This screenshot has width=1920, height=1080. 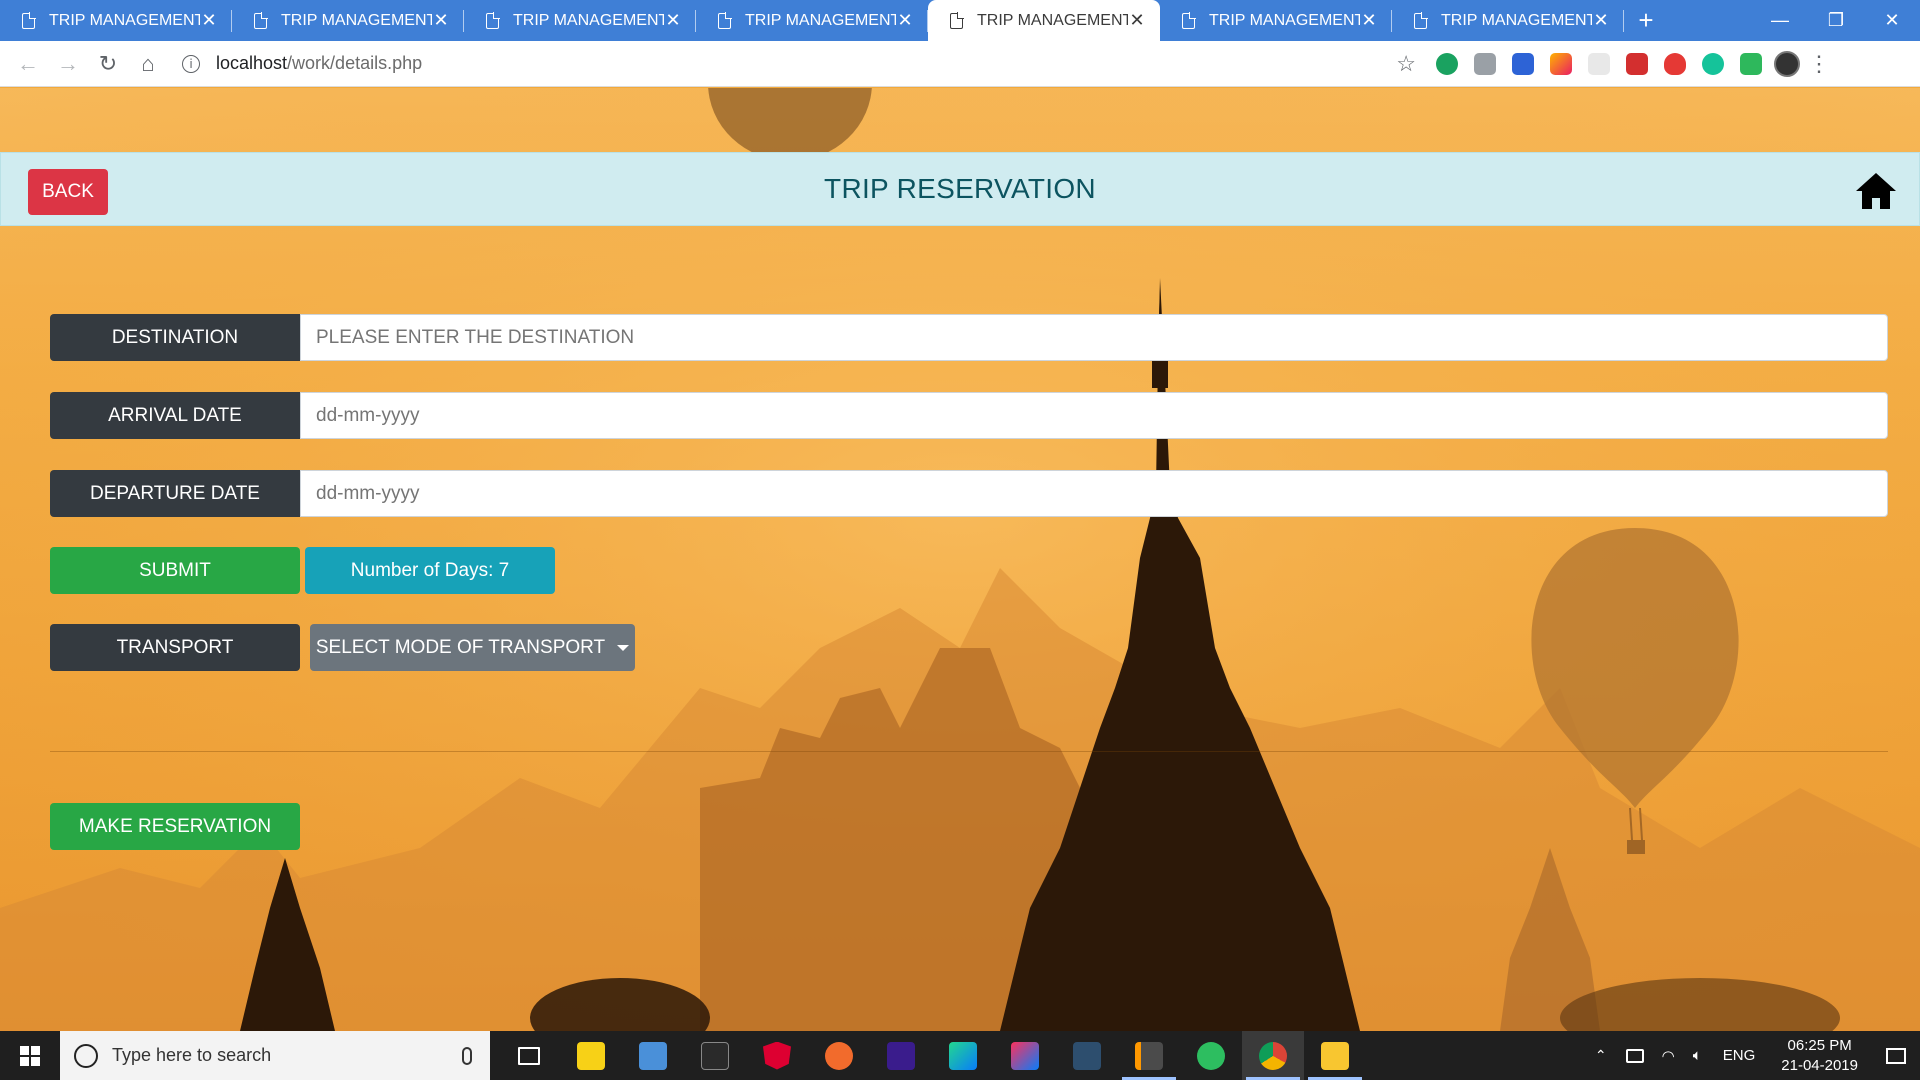 What do you see at coordinates (1523, 63) in the screenshot?
I see `extension-blue-icon` at bounding box center [1523, 63].